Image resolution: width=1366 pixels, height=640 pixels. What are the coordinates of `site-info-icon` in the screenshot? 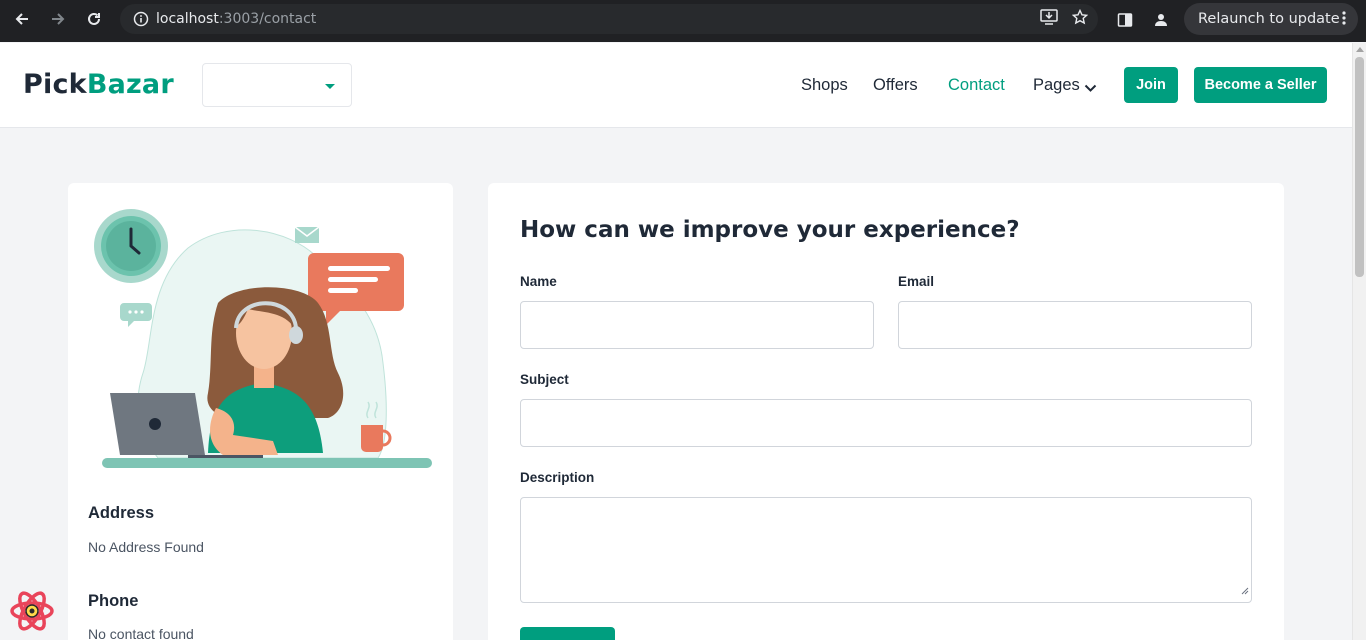 It's located at (141, 19).